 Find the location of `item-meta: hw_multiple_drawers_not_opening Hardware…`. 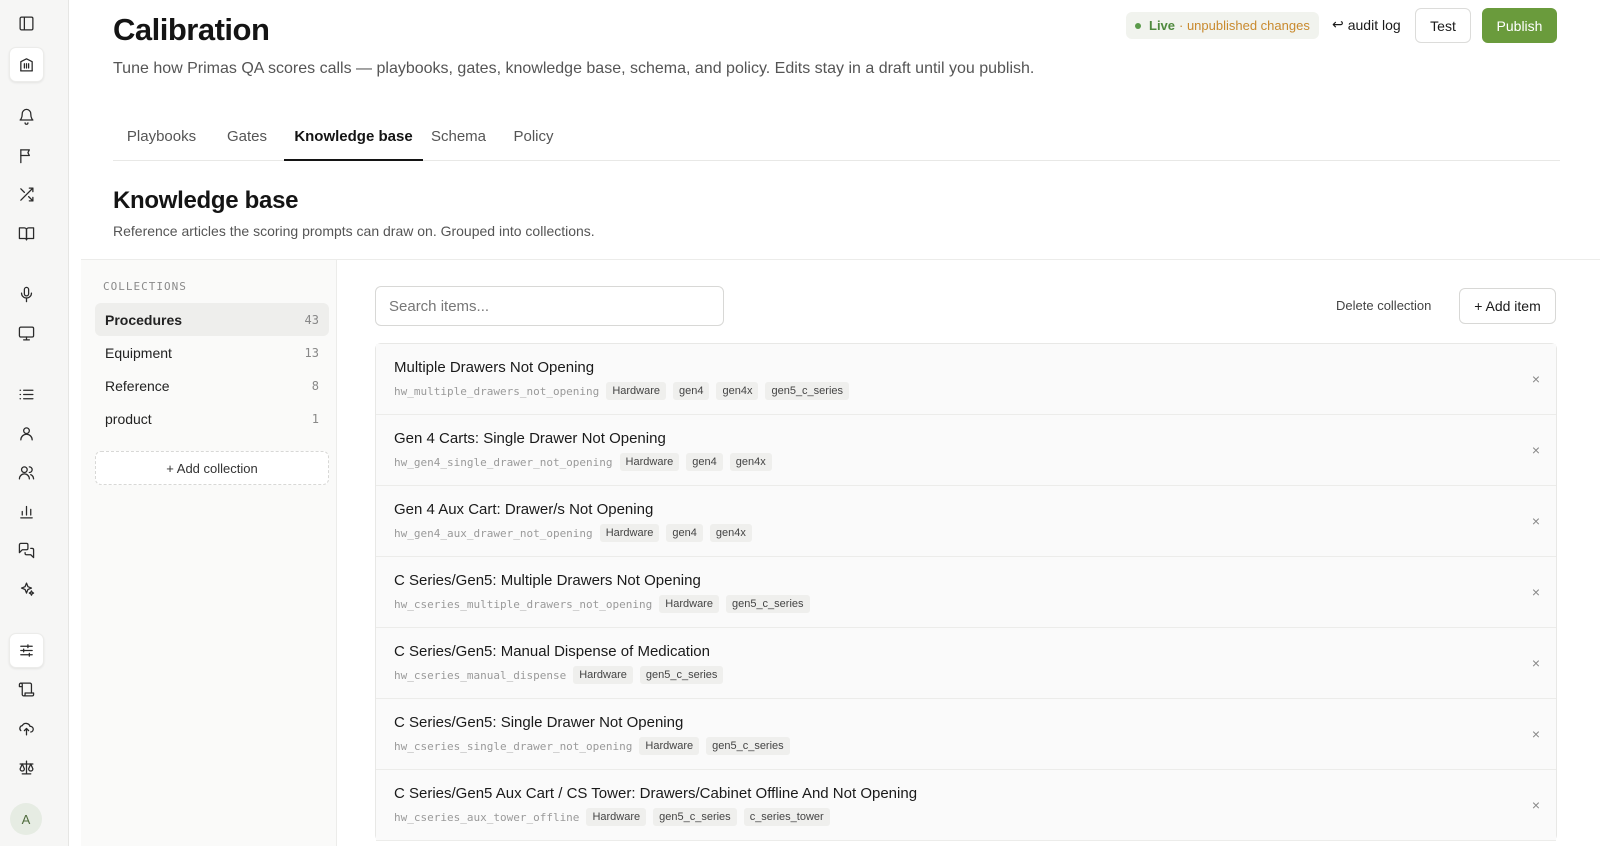

item-meta: hw_multiple_drawers_not_opening Hardware… is located at coordinates (622, 391).